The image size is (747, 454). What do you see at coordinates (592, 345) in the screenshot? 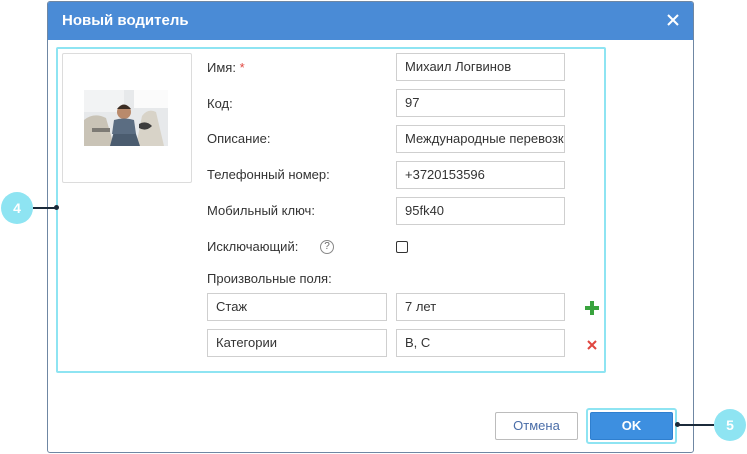
I see `delete-icon` at bounding box center [592, 345].